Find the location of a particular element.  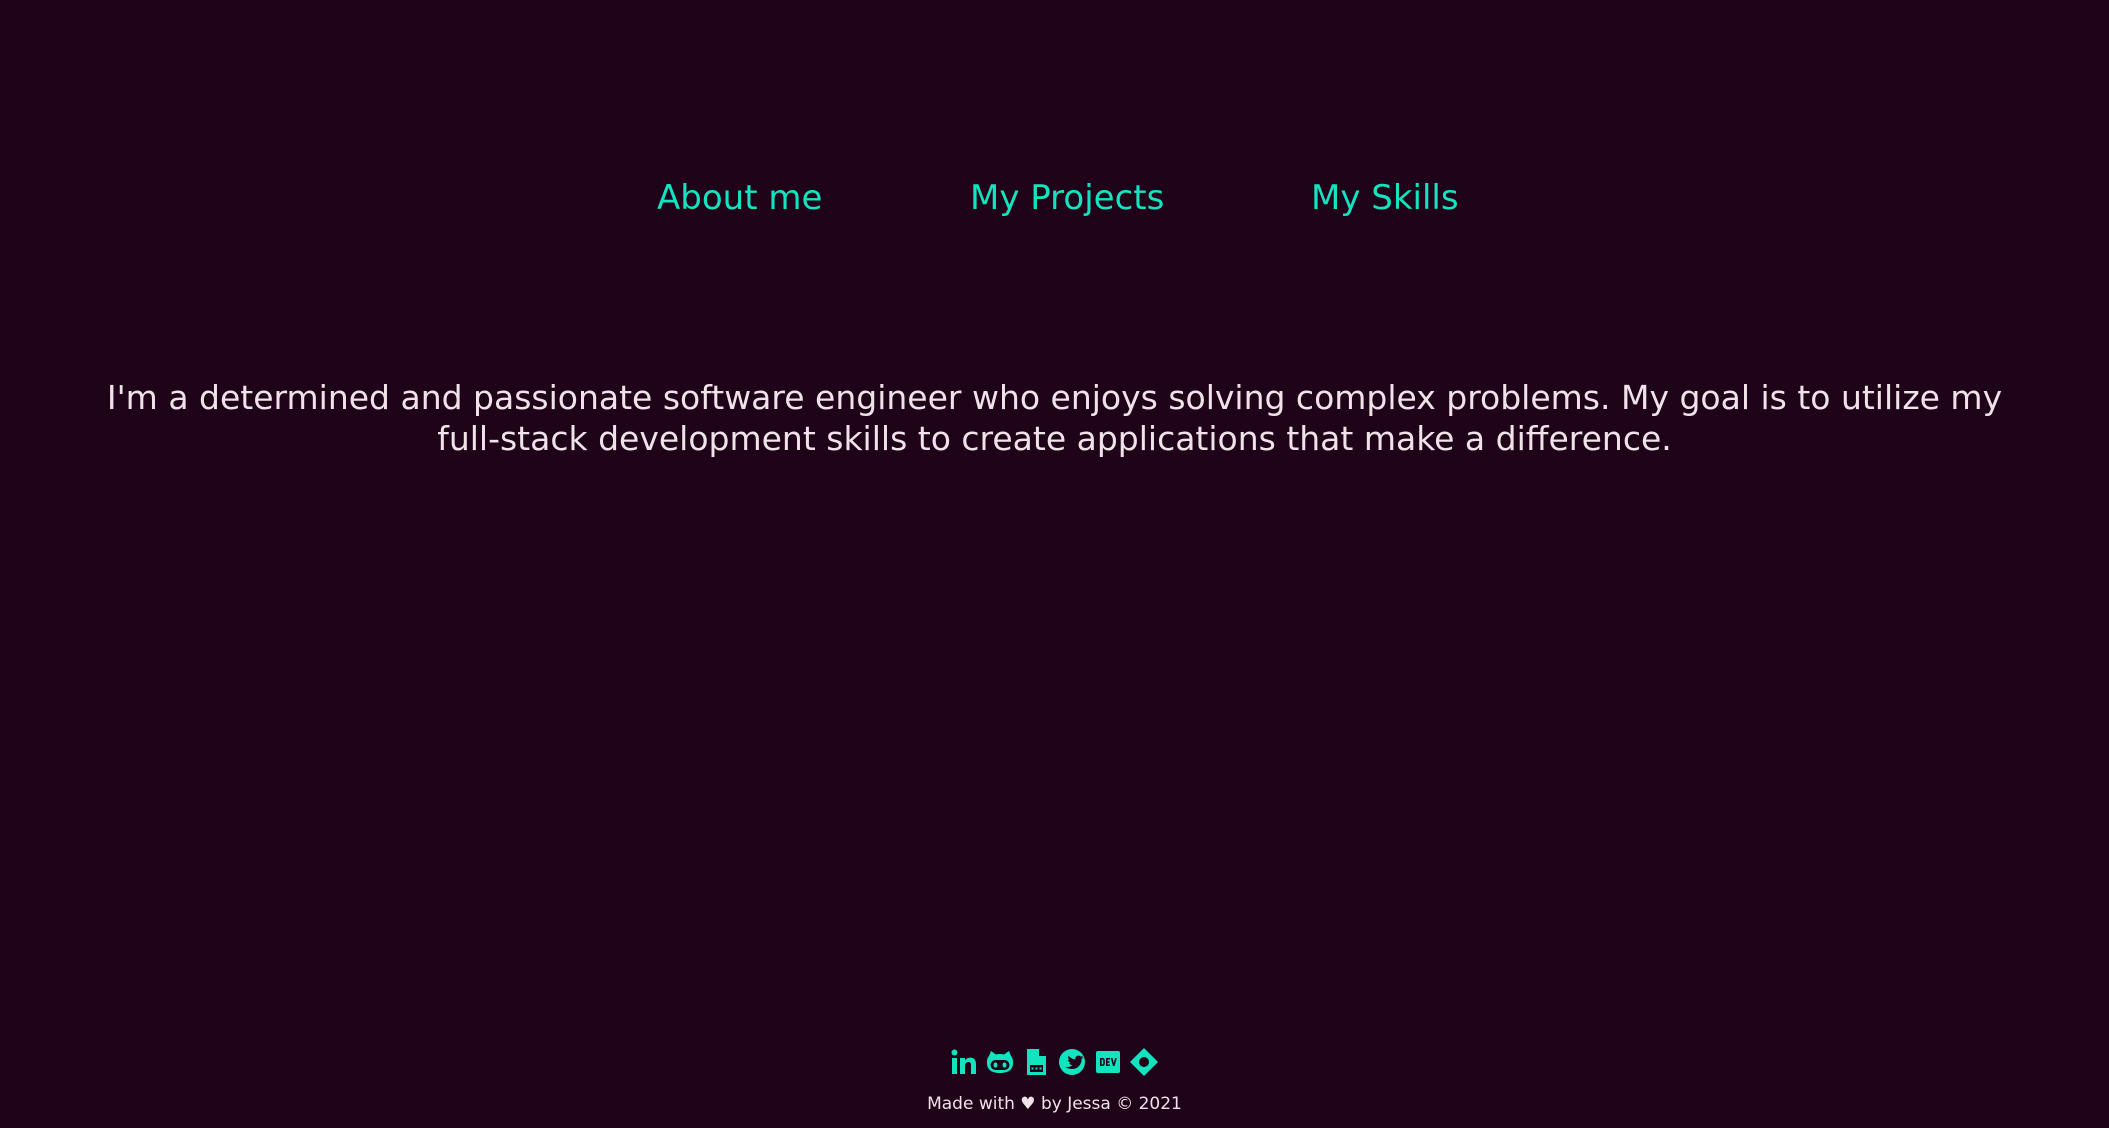

social-links is located at coordinates (1054, 1062).